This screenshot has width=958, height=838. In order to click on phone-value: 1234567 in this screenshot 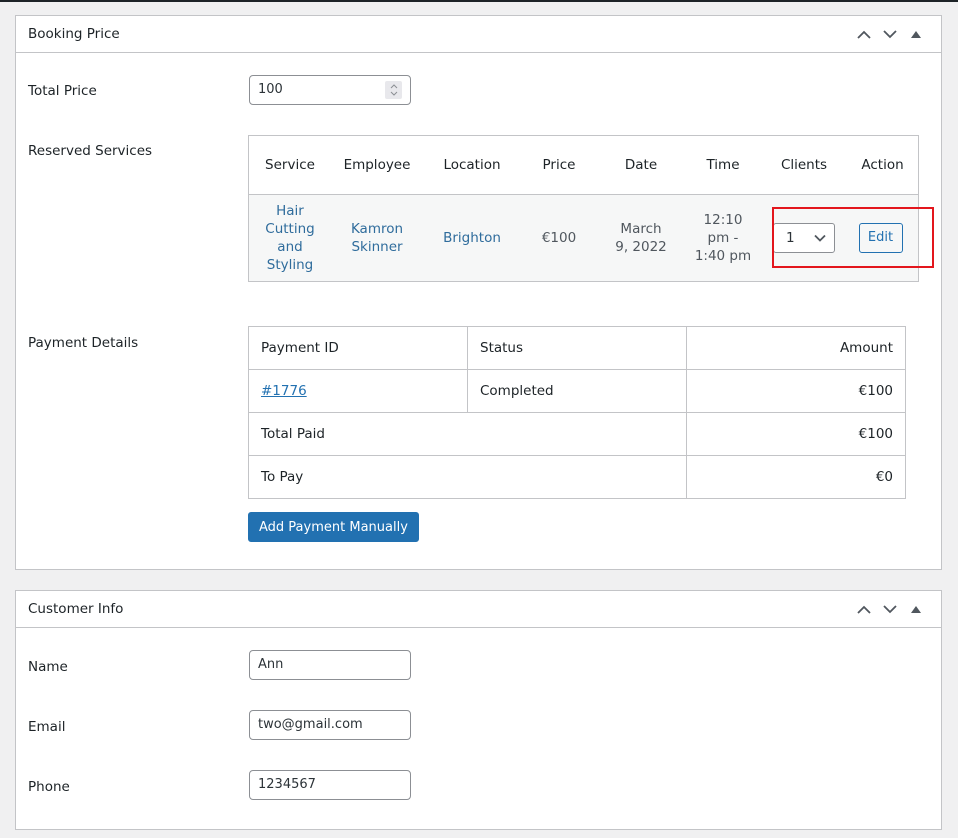, I will do `click(287, 784)`.